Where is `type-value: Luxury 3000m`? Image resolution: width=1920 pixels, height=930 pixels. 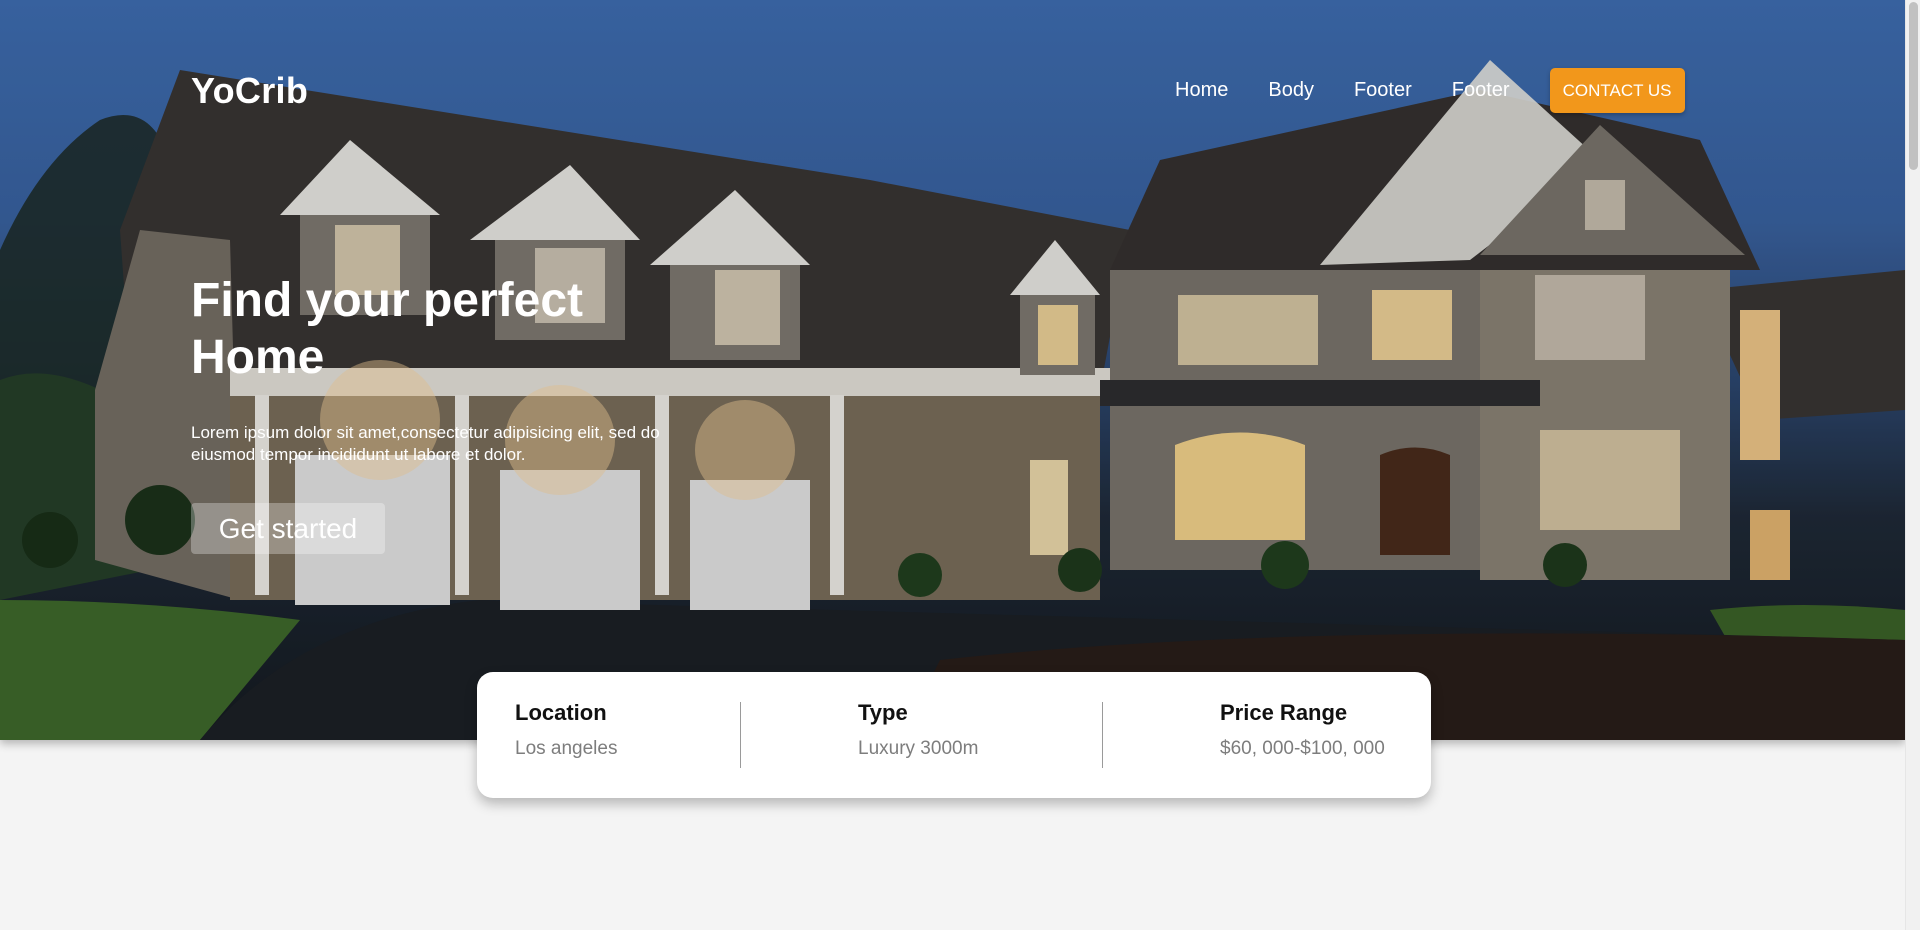
type-value: Luxury 3000m is located at coordinates (918, 749).